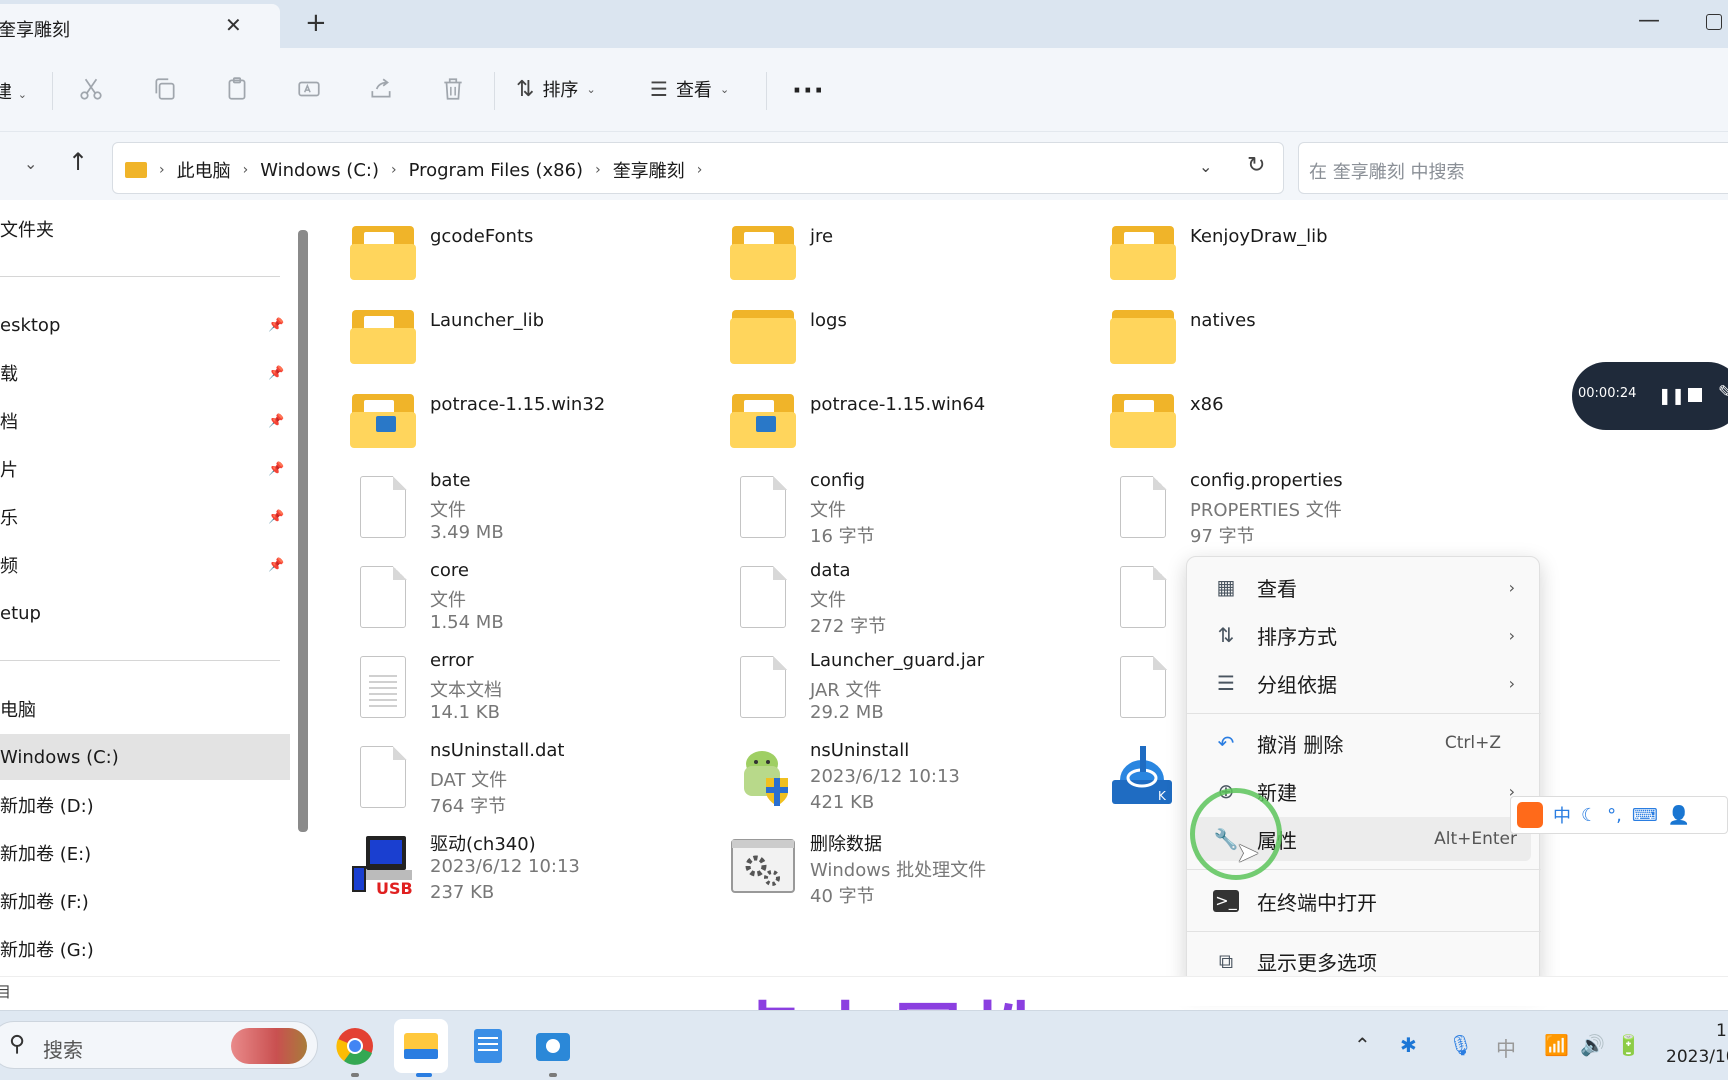 The width and height of the screenshot is (1728, 1080). I want to click on close-tab-icon: ✕, so click(233, 25).